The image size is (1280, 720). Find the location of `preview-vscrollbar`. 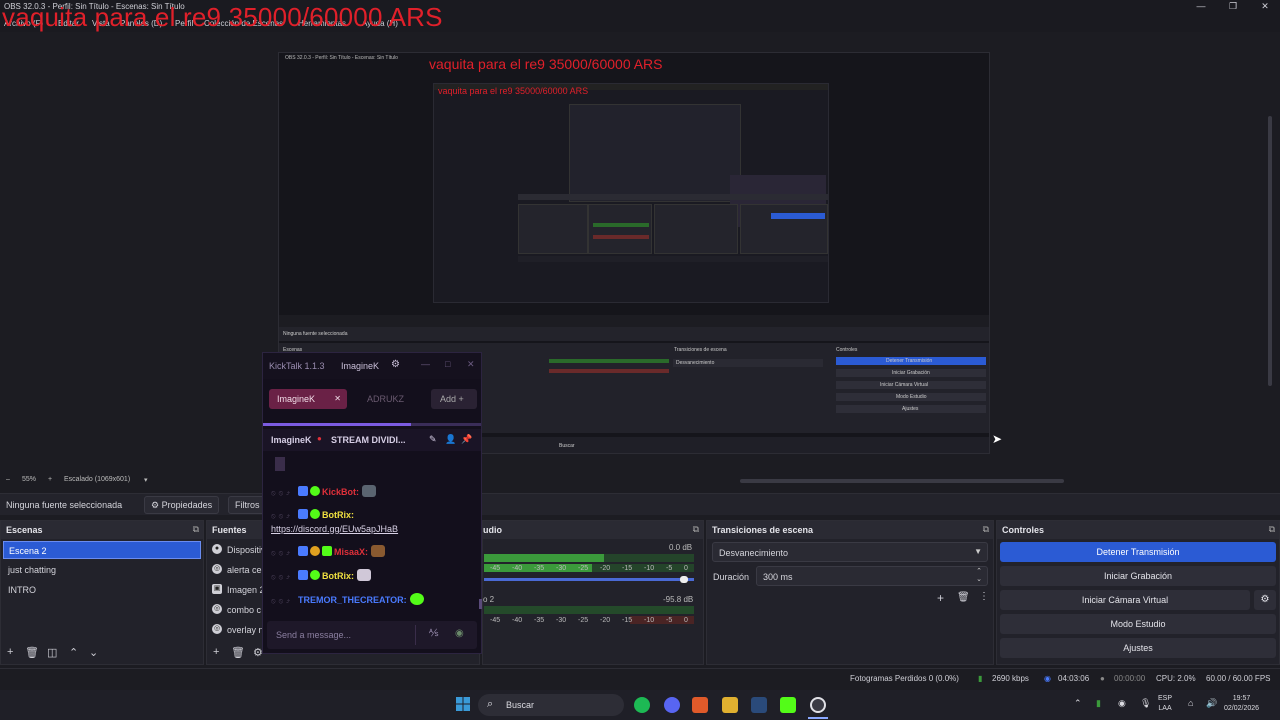

preview-vscrollbar is located at coordinates (1270, 251).